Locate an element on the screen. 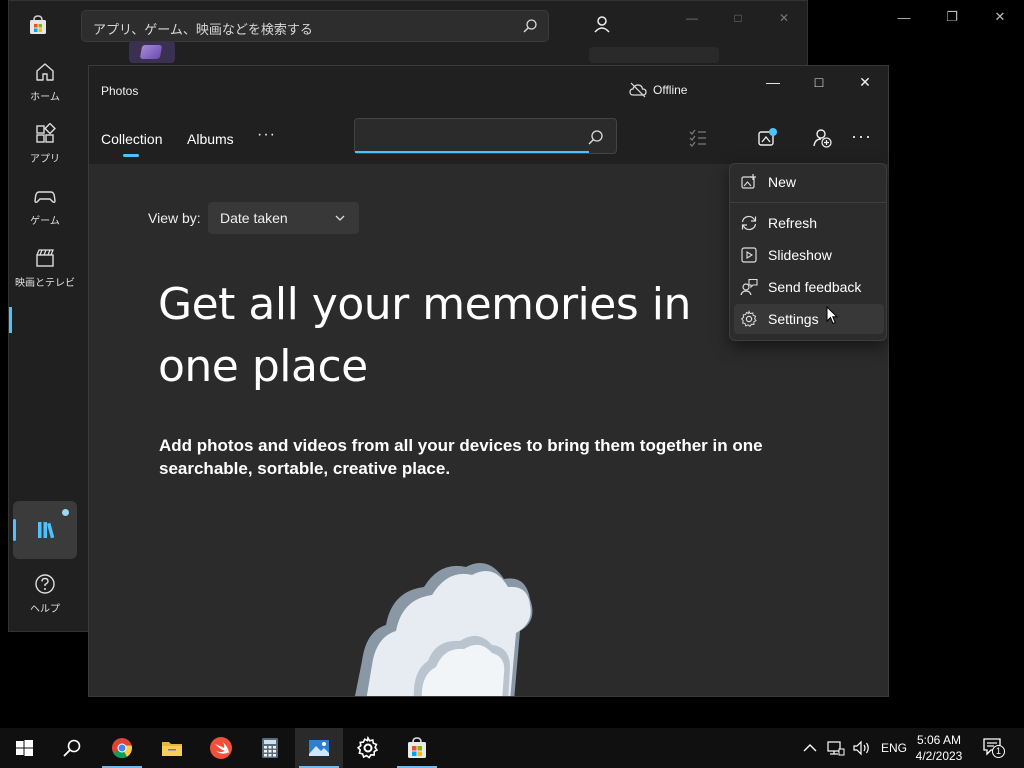 The height and width of the screenshot is (768, 1024). clock: 5:06 AM 4/2/2023 is located at coordinates (939, 748).